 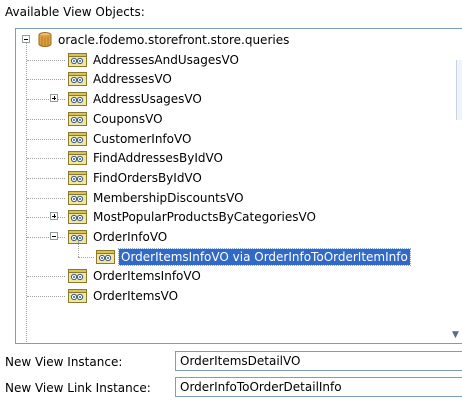 I want to click on tree-item: CustomerInfoVO, so click(x=238, y=139).